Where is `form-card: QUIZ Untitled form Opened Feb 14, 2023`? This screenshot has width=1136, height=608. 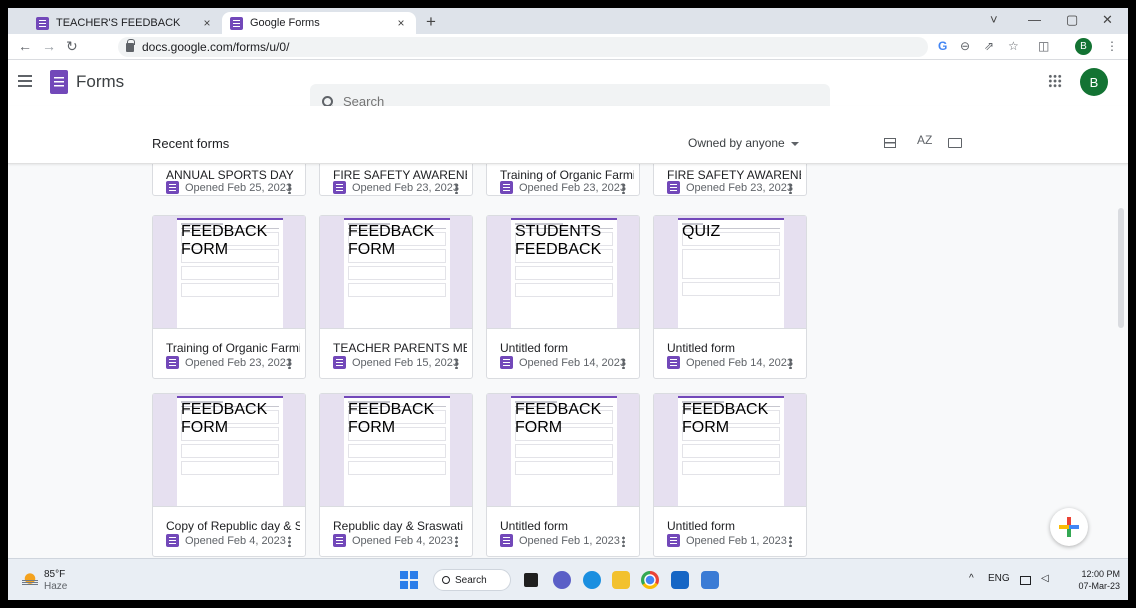 form-card: QUIZ Untitled form Opened Feb 14, 2023 is located at coordinates (730, 297).